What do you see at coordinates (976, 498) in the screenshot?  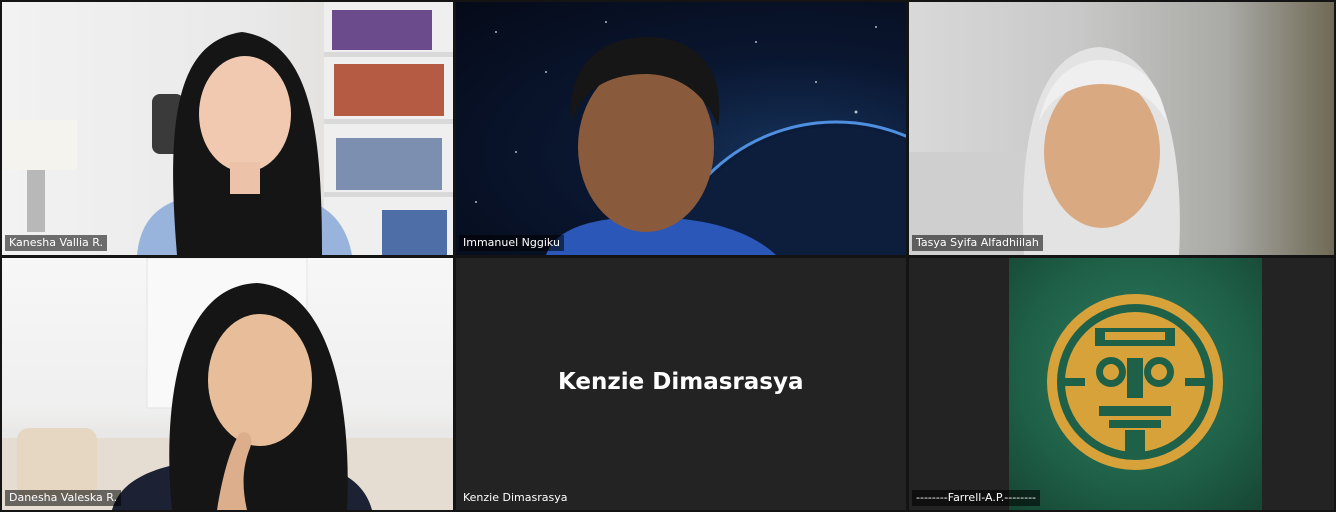 I see `participant-name-farrell: --------Farrell-A.P.--------` at bounding box center [976, 498].